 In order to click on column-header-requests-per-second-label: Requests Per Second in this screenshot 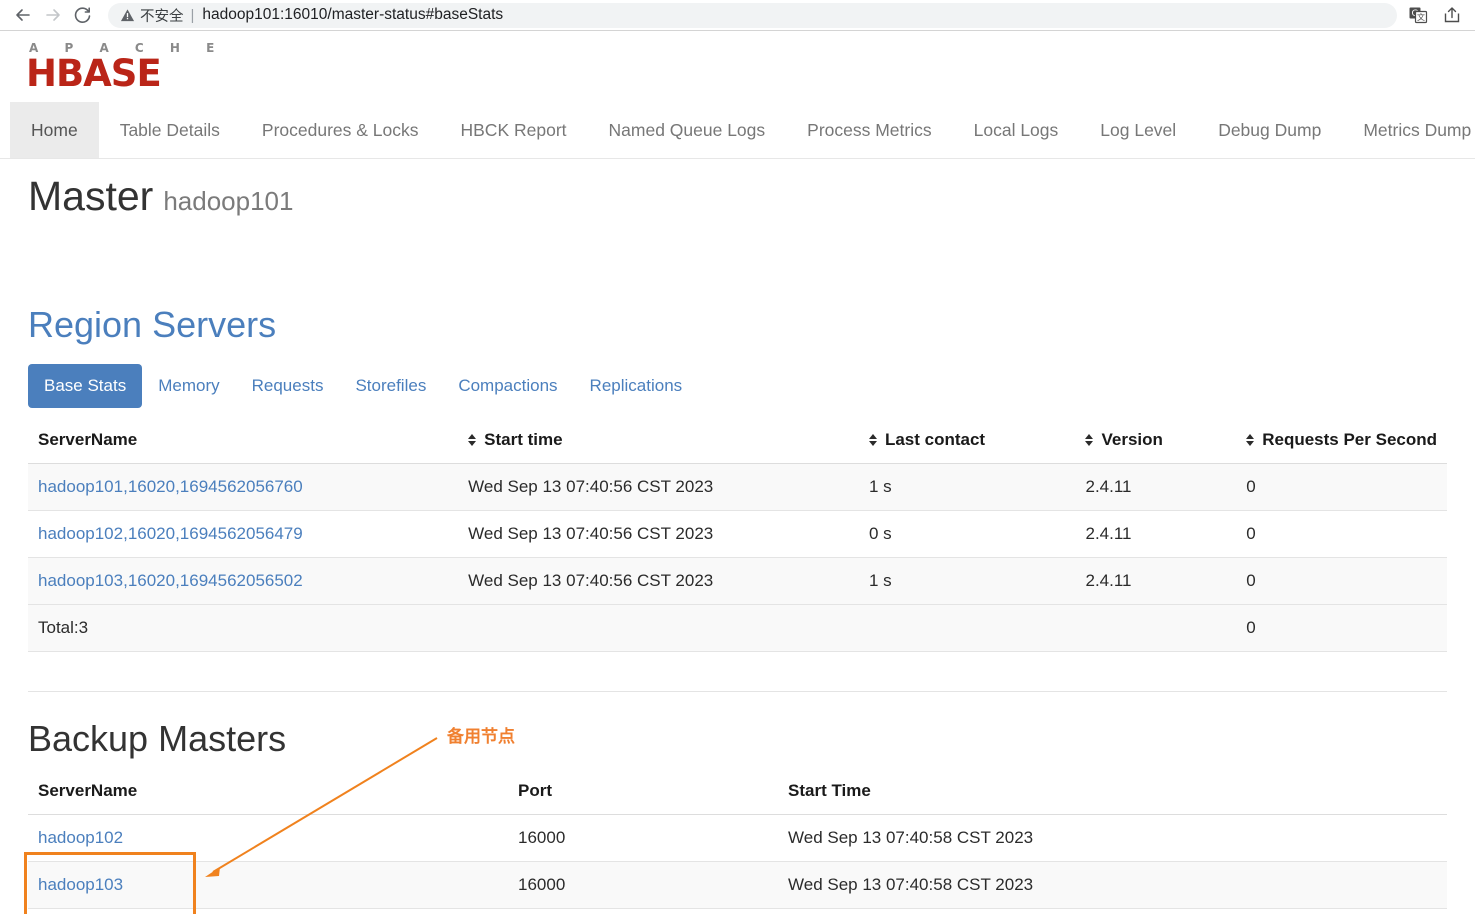, I will do `click(1349, 439)`.